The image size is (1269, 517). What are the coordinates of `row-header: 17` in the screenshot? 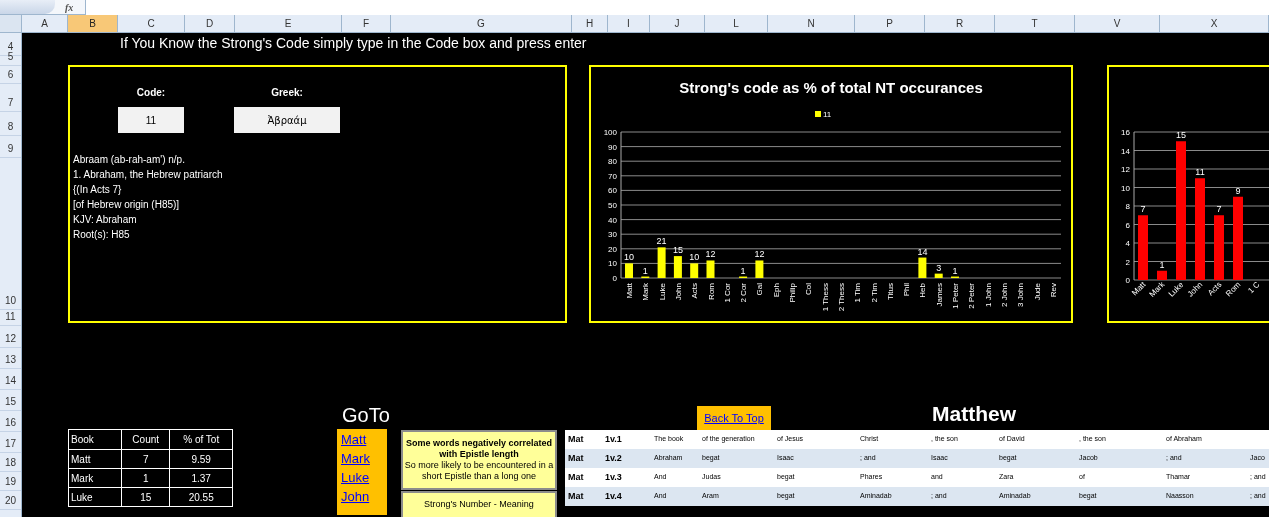 It's located at (10, 442).